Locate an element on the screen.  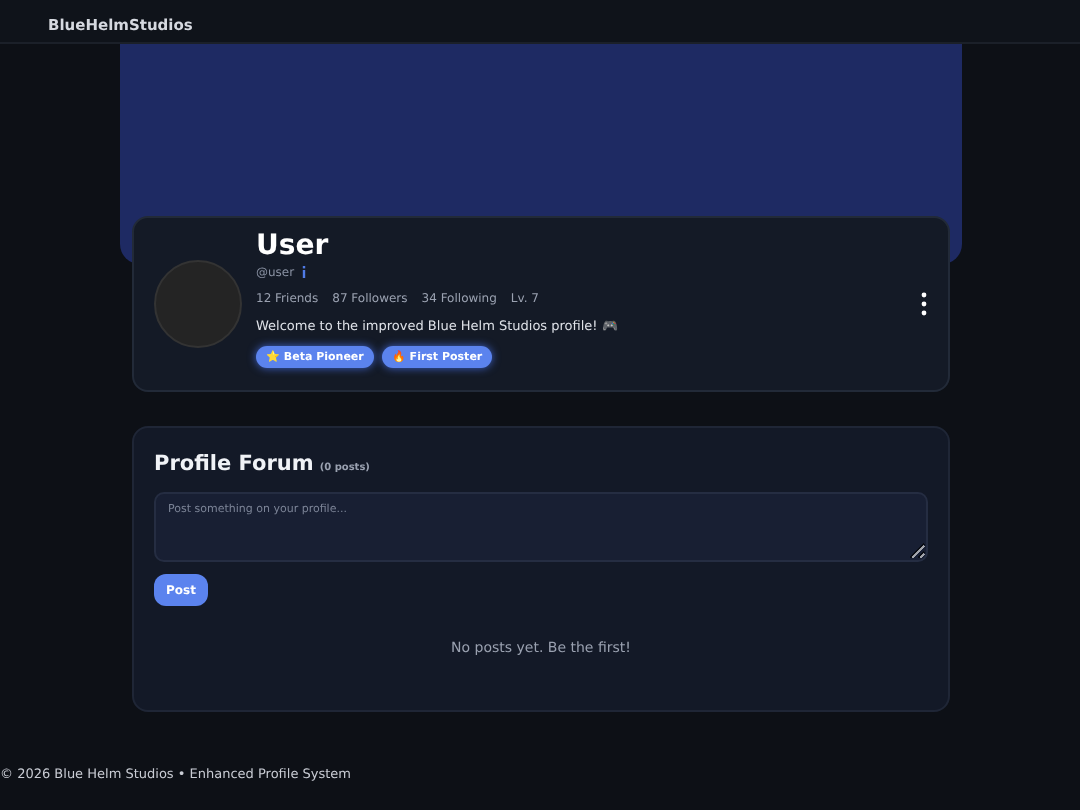
avatar is located at coordinates (198, 304).